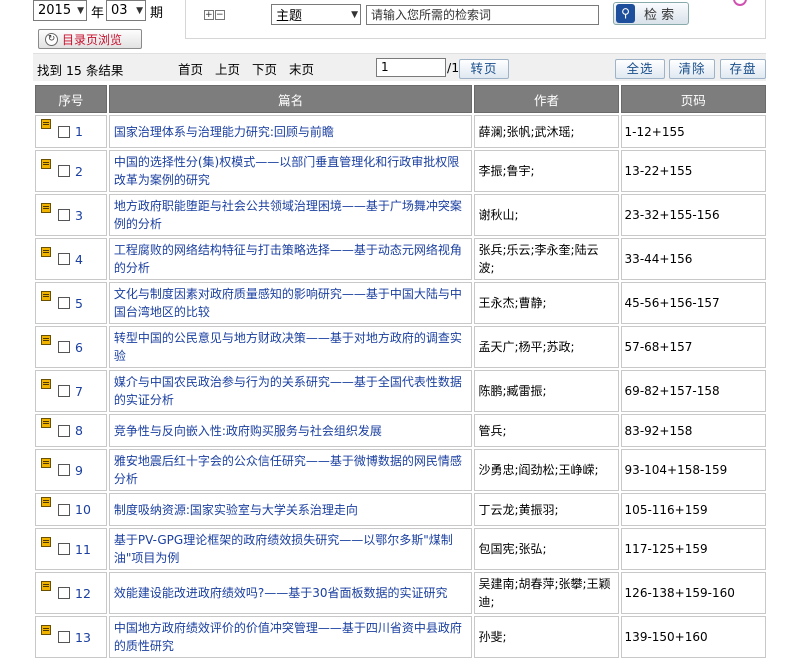 Image resolution: width=792 pixels, height=665 pixels. What do you see at coordinates (55, 10) in the screenshot?
I see `year-select-value: 2015` at bounding box center [55, 10].